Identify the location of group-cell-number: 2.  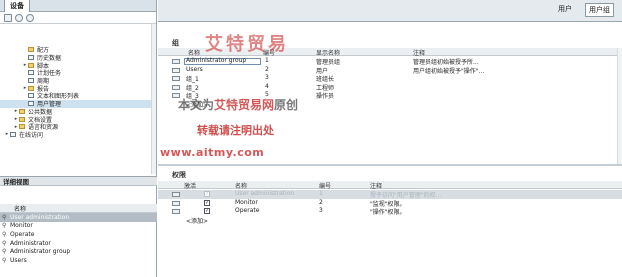
(267, 69).